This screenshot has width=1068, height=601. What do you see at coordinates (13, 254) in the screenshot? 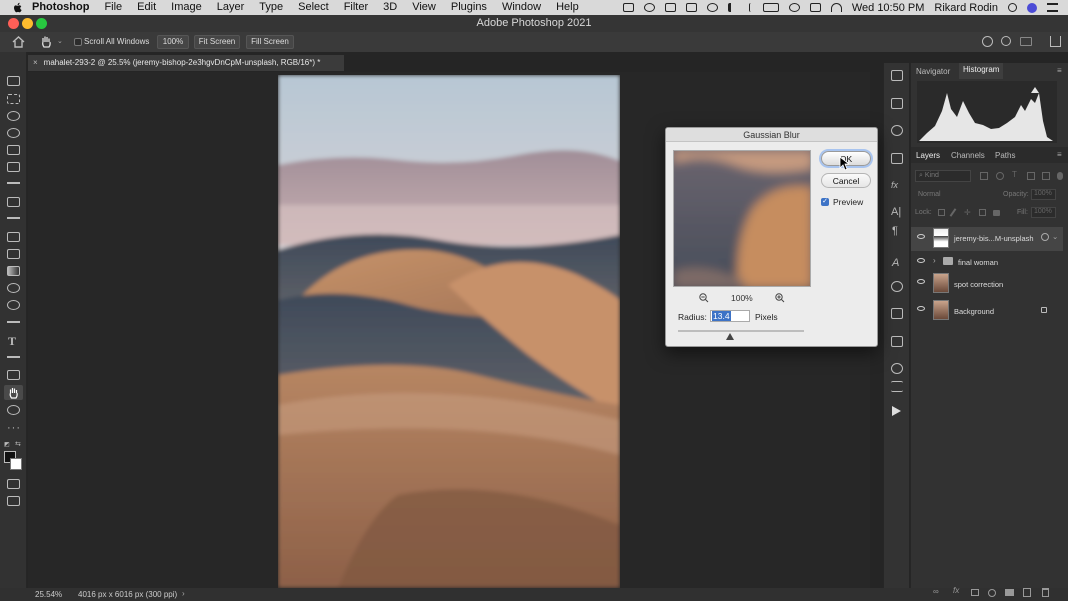
I see `eraser-tool-icon` at bounding box center [13, 254].